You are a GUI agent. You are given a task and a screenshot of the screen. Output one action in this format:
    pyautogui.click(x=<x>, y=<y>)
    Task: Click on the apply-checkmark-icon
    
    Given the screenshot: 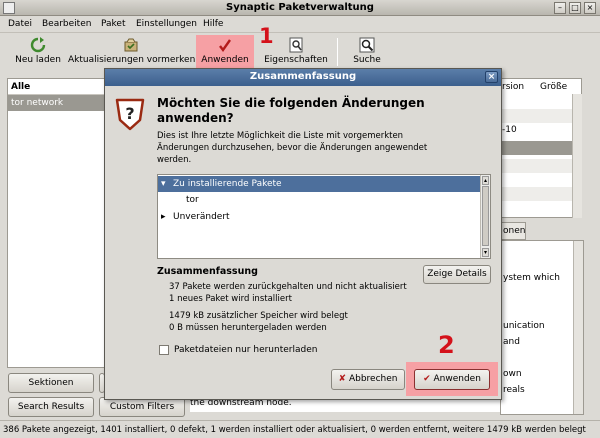 What is the action you would take?
    pyautogui.click(x=225, y=46)
    